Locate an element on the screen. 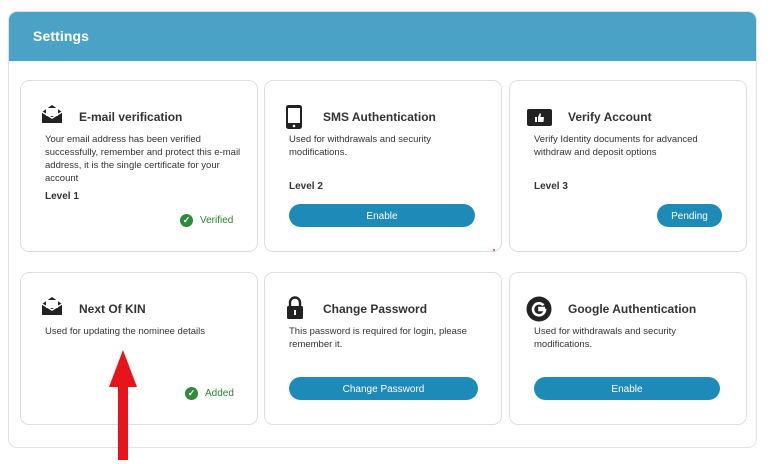  card-level: Level 1 is located at coordinates (62, 196).